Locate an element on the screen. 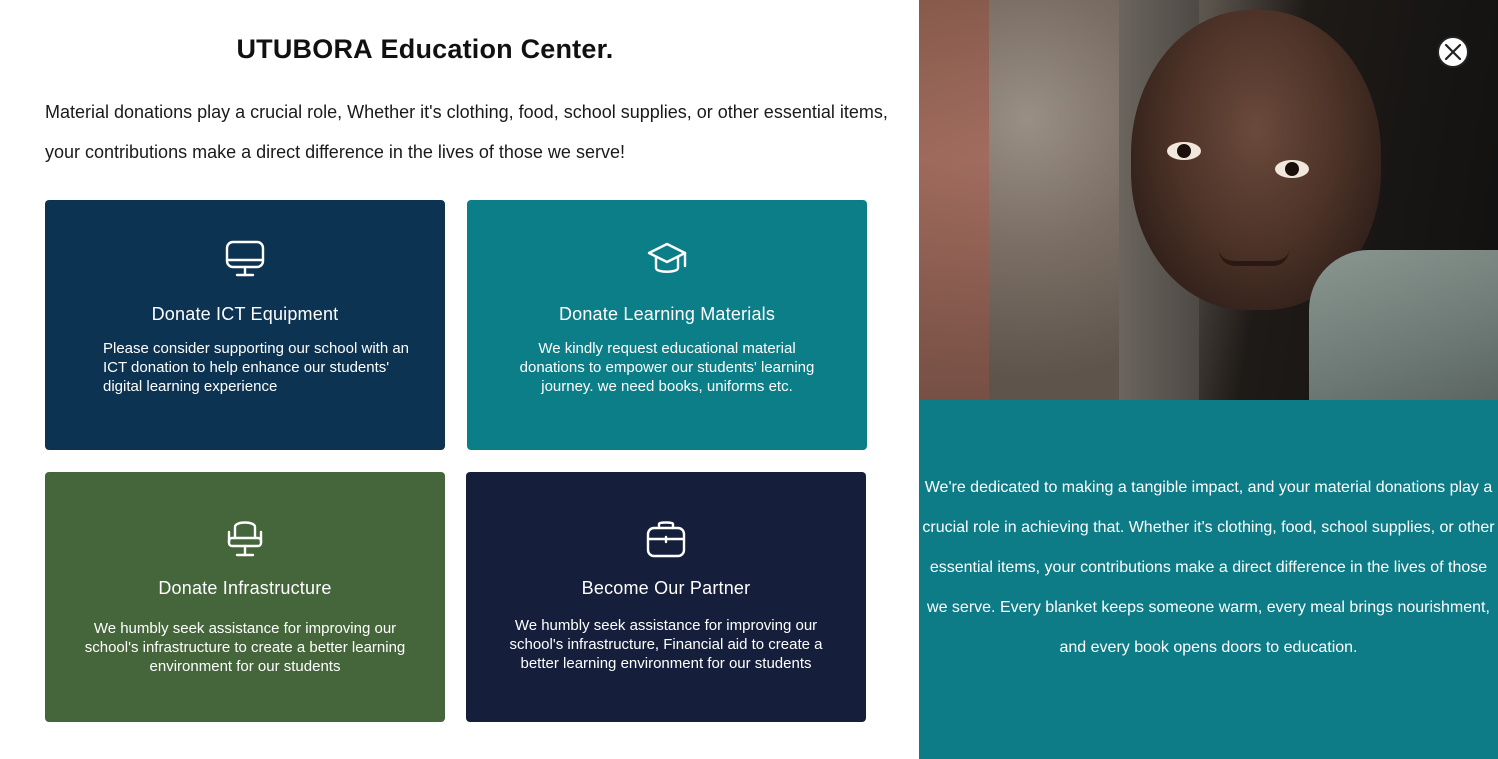 Image resolution: width=1498 pixels, height=759 pixels. close-icon is located at coordinates (1453, 52).